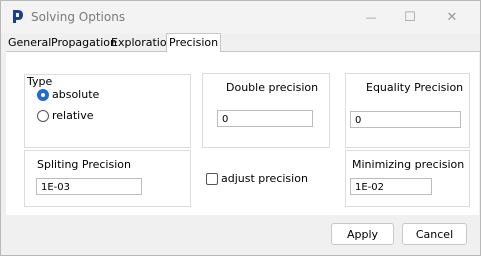 The image size is (481, 256). What do you see at coordinates (89, 186) in the screenshot?
I see `spliting-precision-field: 1E-03` at bounding box center [89, 186].